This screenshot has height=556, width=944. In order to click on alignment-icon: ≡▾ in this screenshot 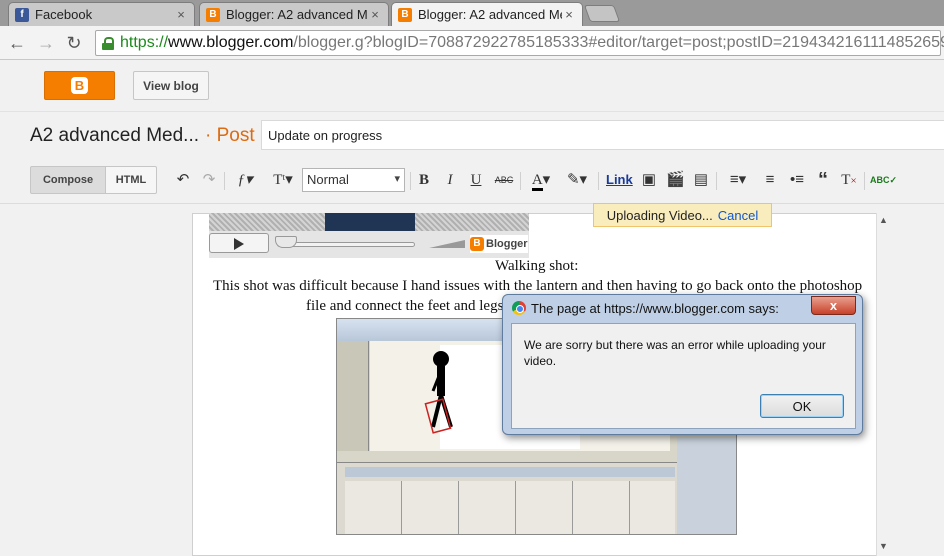, I will do `click(738, 180)`.